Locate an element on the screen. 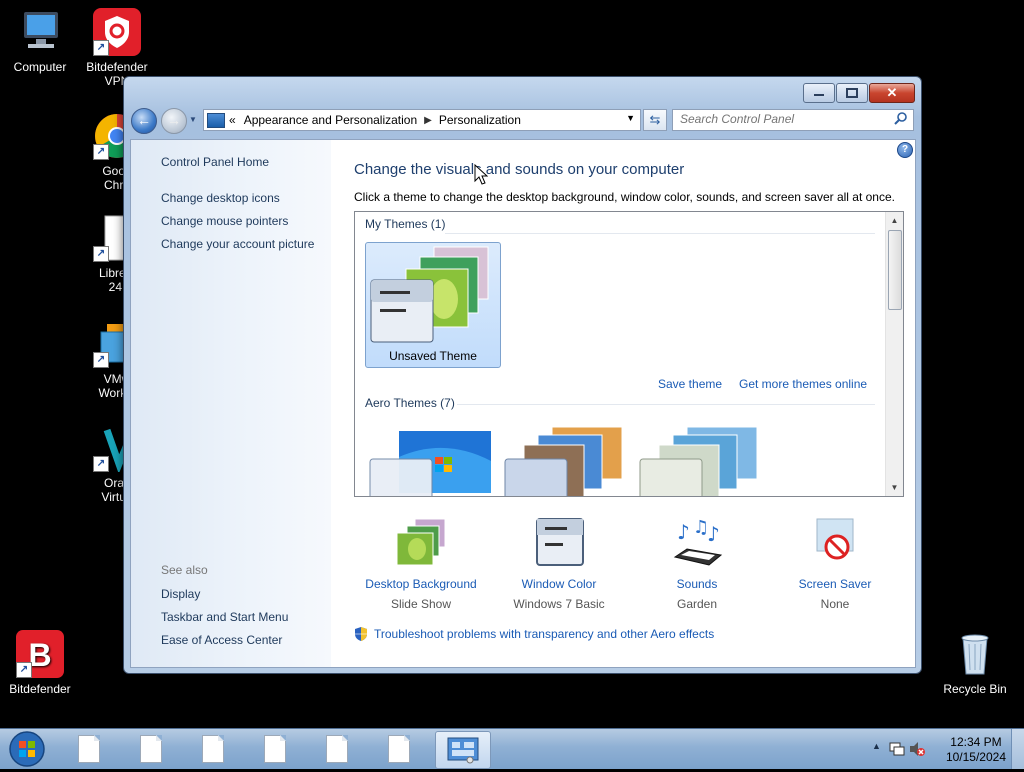 This screenshot has height=772, width=1024. window-color-icon is located at coordinates (559, 543).